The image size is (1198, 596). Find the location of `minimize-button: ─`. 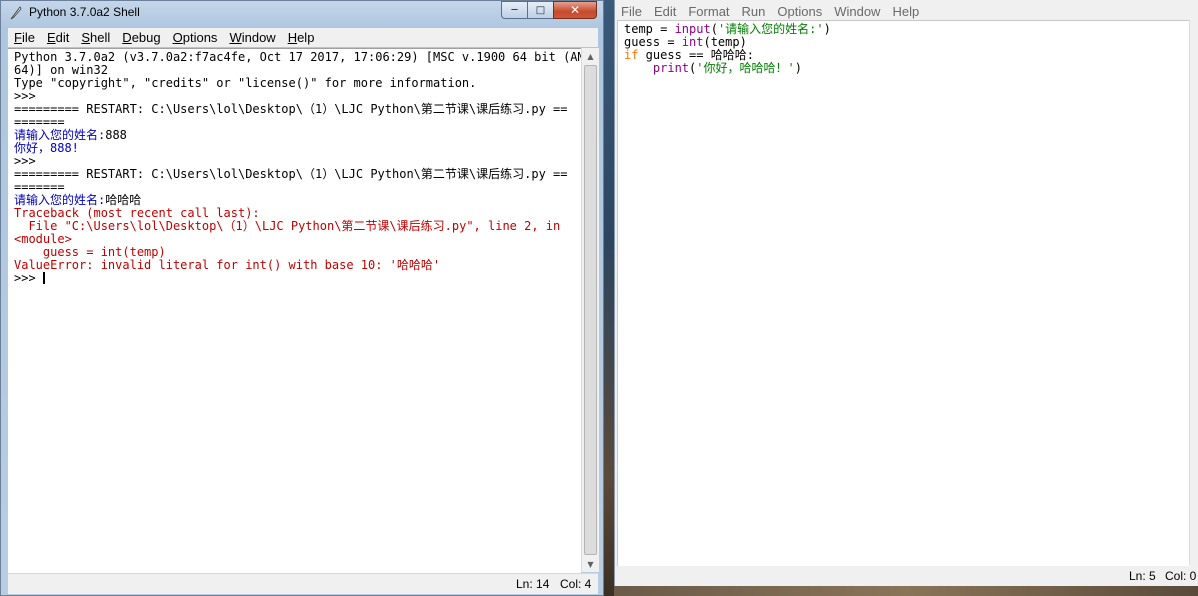

minimize-button: ─ is located at coordinates (514, 10).